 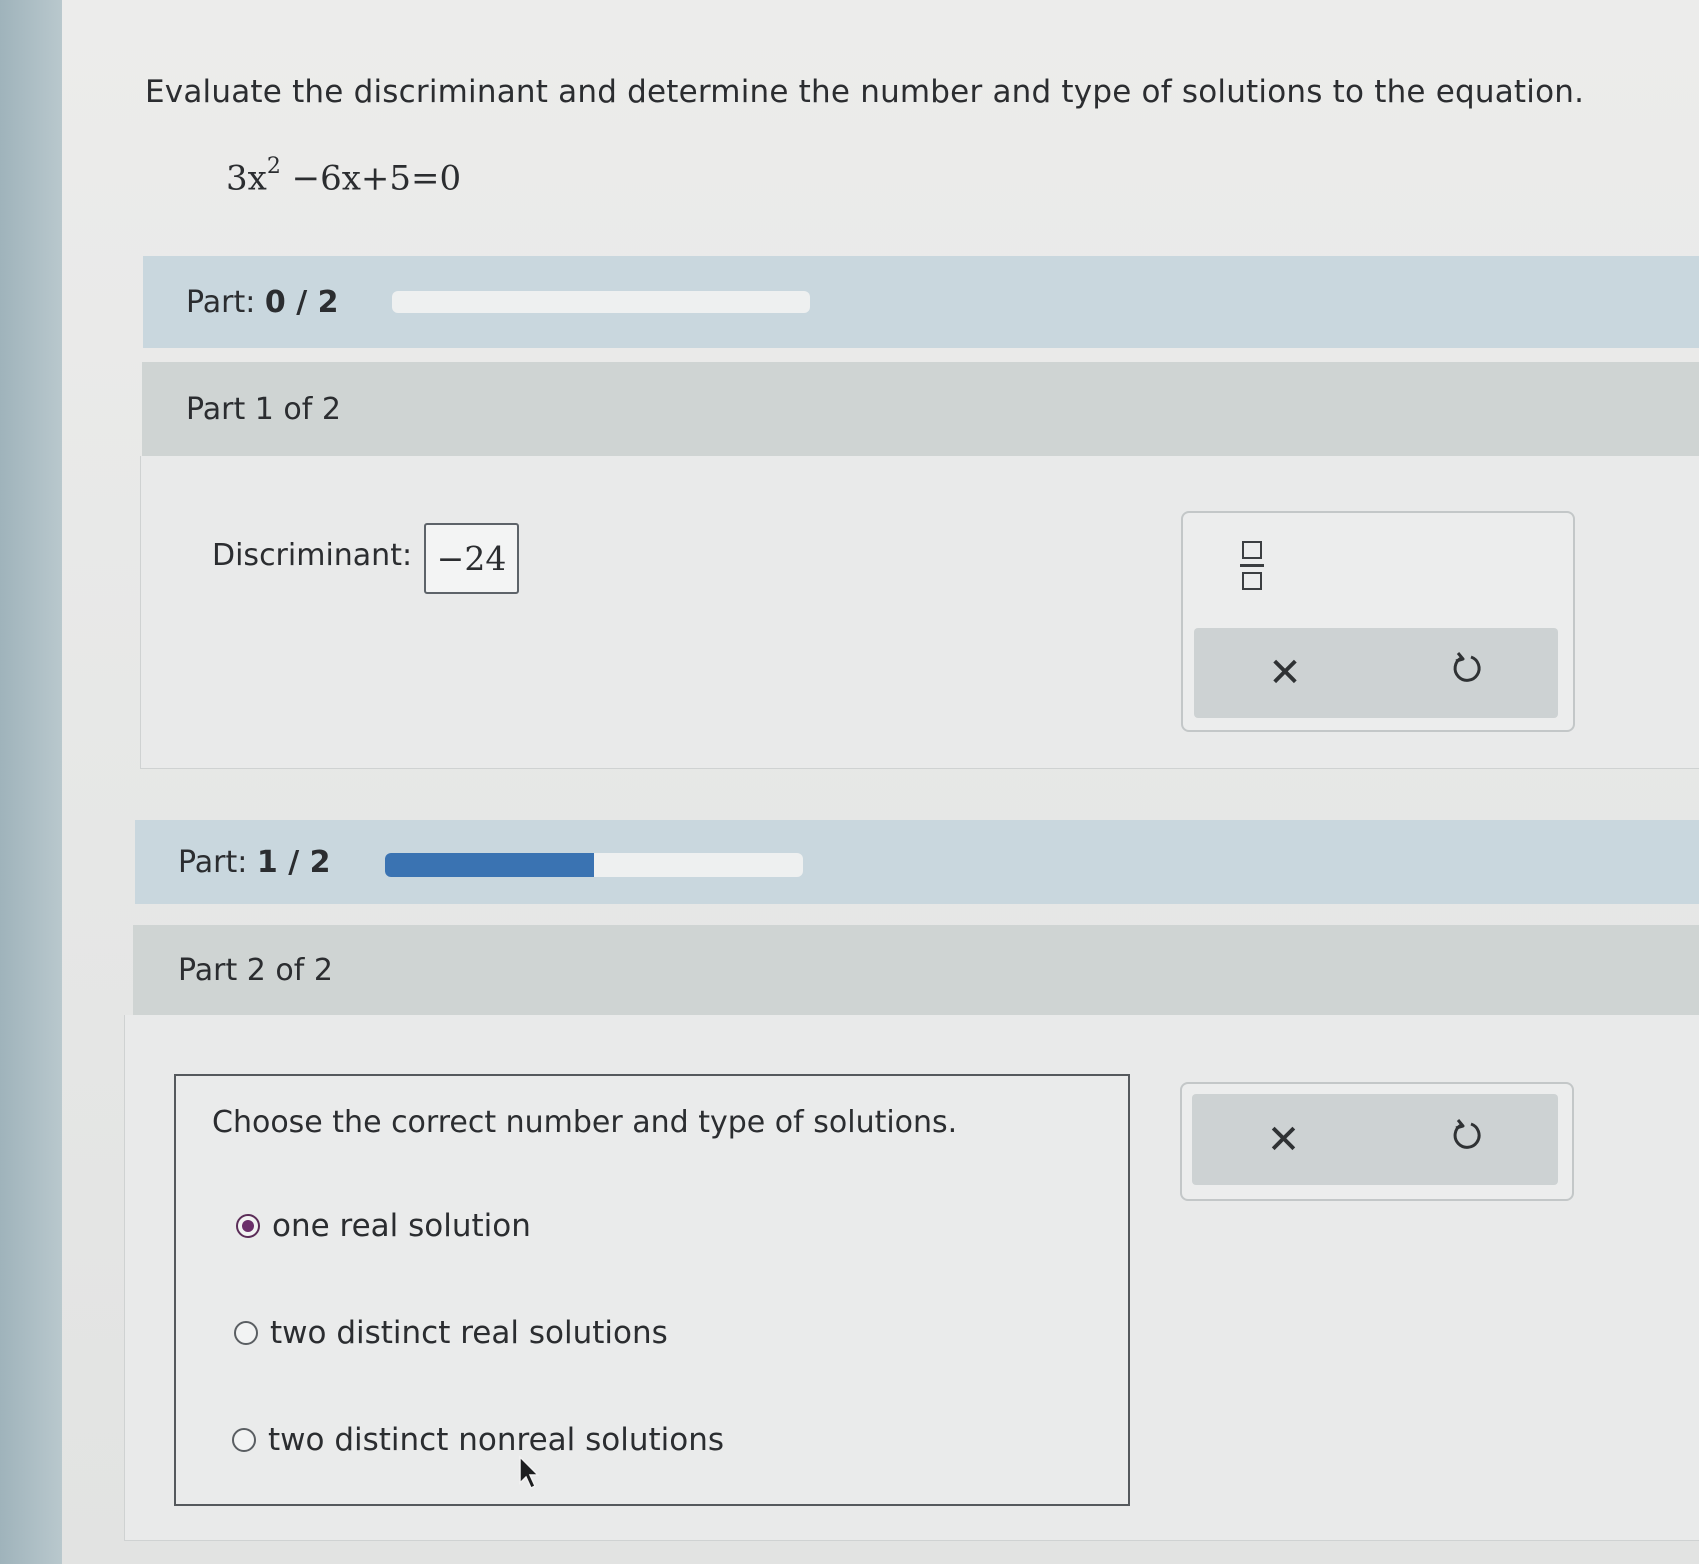 I want to click on progress-value: 1 / 2, so click(x=293, y=862).